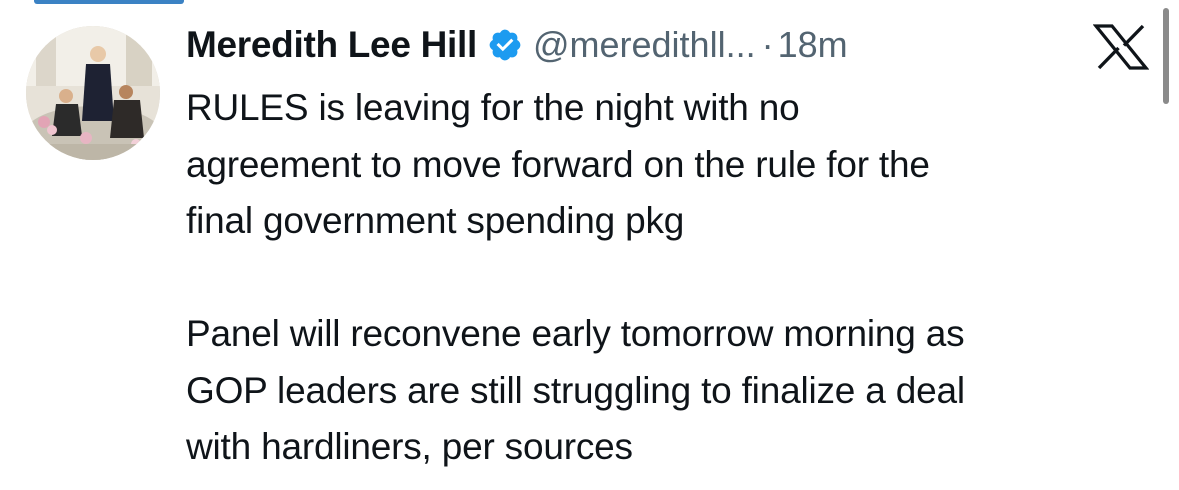 Image resolution: width=1179 pixels, height=490 pixels. What do you see at coordinates (435, 220) in the screenshot?
I see `tweet-line: final government spending pkg` at bounding box center [435, 220].